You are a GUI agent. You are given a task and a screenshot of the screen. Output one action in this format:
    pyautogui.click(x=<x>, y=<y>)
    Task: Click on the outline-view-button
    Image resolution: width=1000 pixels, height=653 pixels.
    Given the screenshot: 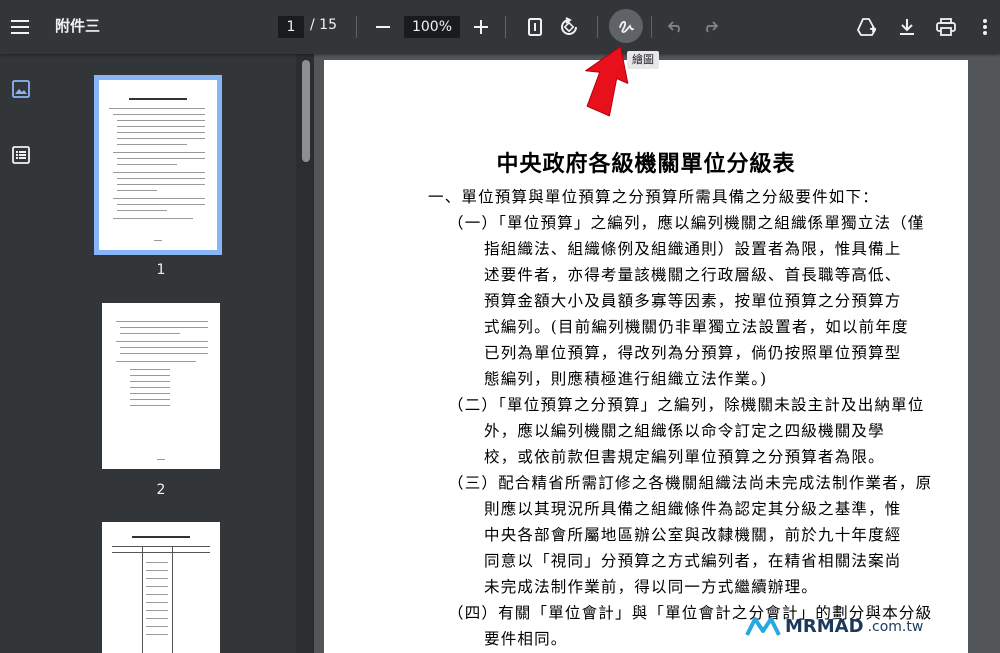 What is the action you would take?
    pyautogui.click(x=22, y=156)
    